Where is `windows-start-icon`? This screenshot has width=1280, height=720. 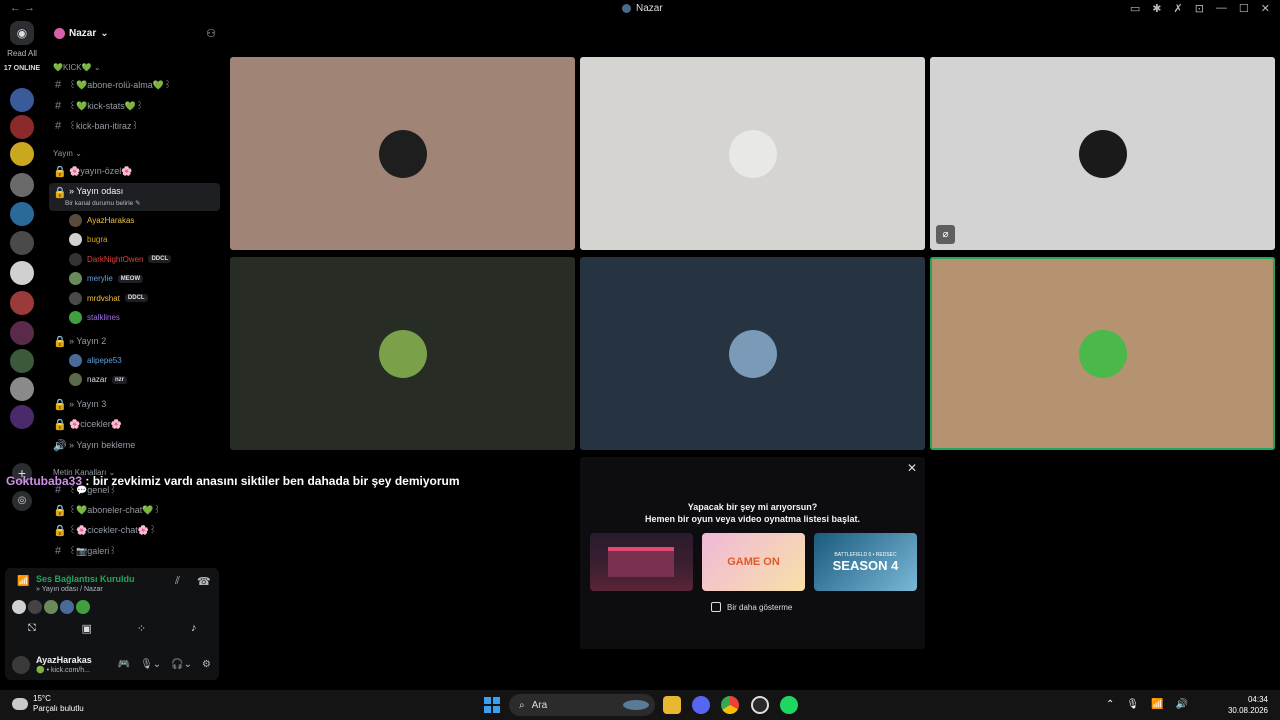 windows-start-icon is located at coordinates (492, 705).